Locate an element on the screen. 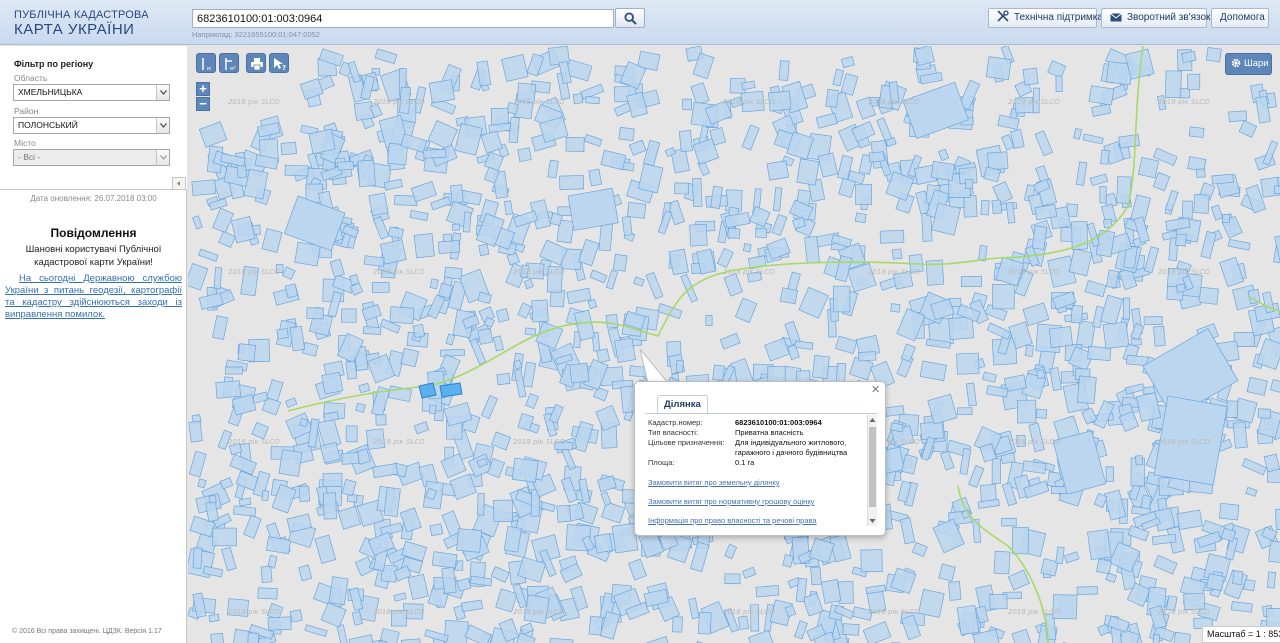  tab-parcel: Ділянка is located at coordinates (682, 404).